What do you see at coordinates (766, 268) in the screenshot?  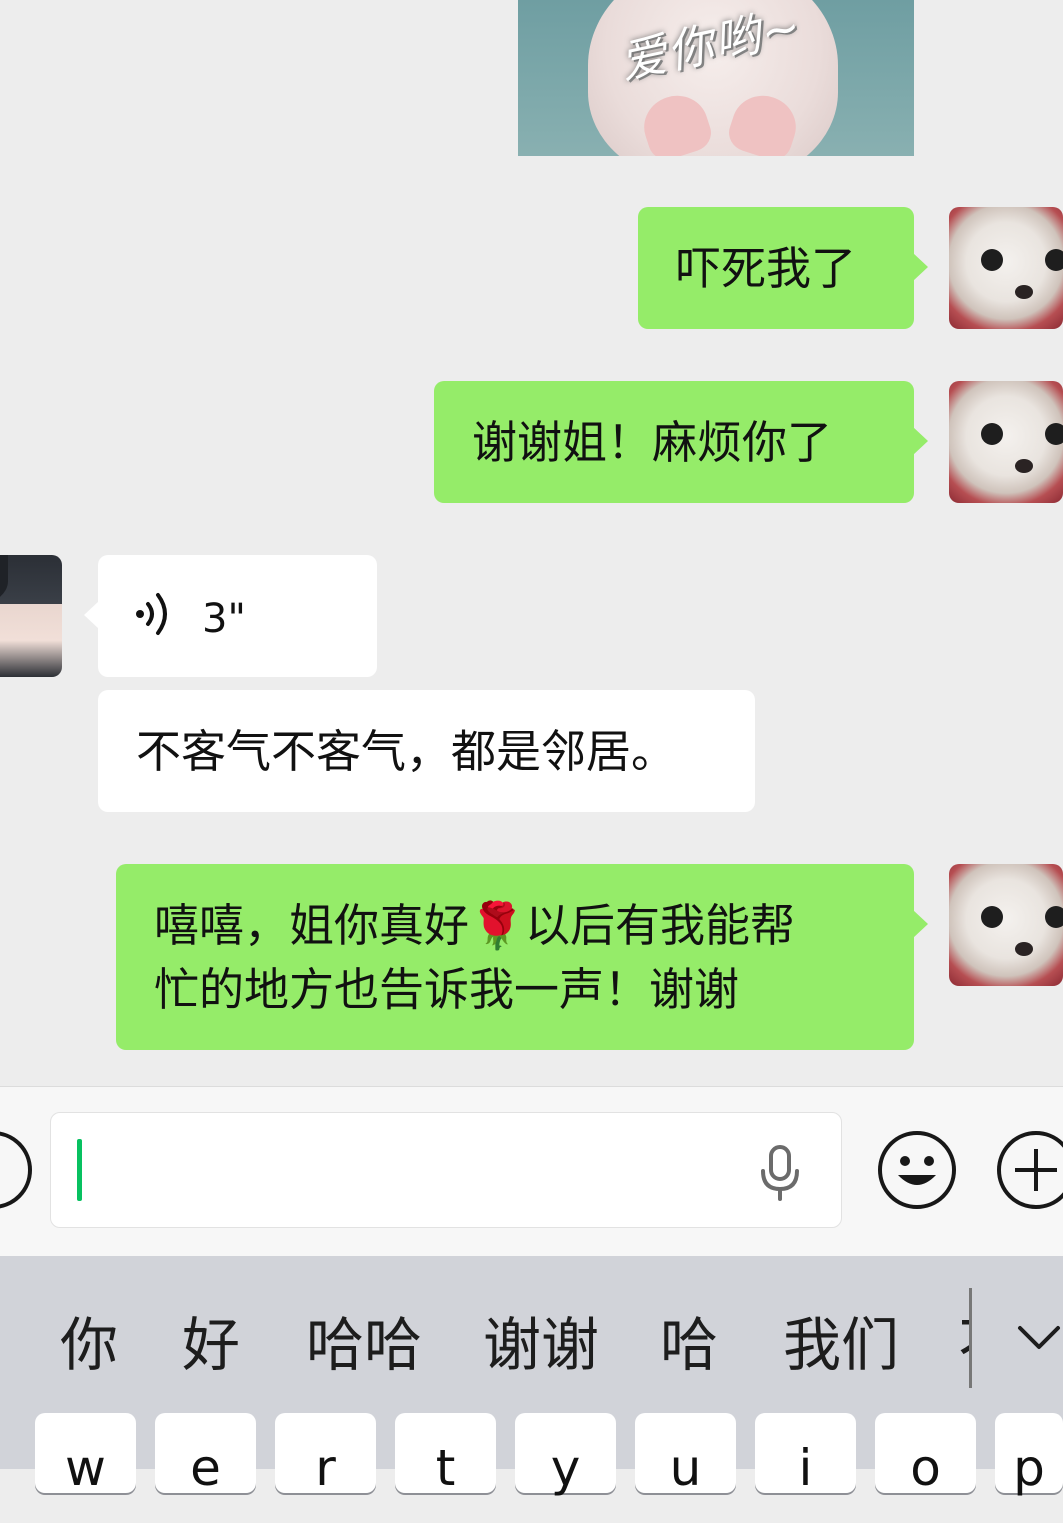 I see `message-text: 吓死我了` at bounding box center [766, 268].